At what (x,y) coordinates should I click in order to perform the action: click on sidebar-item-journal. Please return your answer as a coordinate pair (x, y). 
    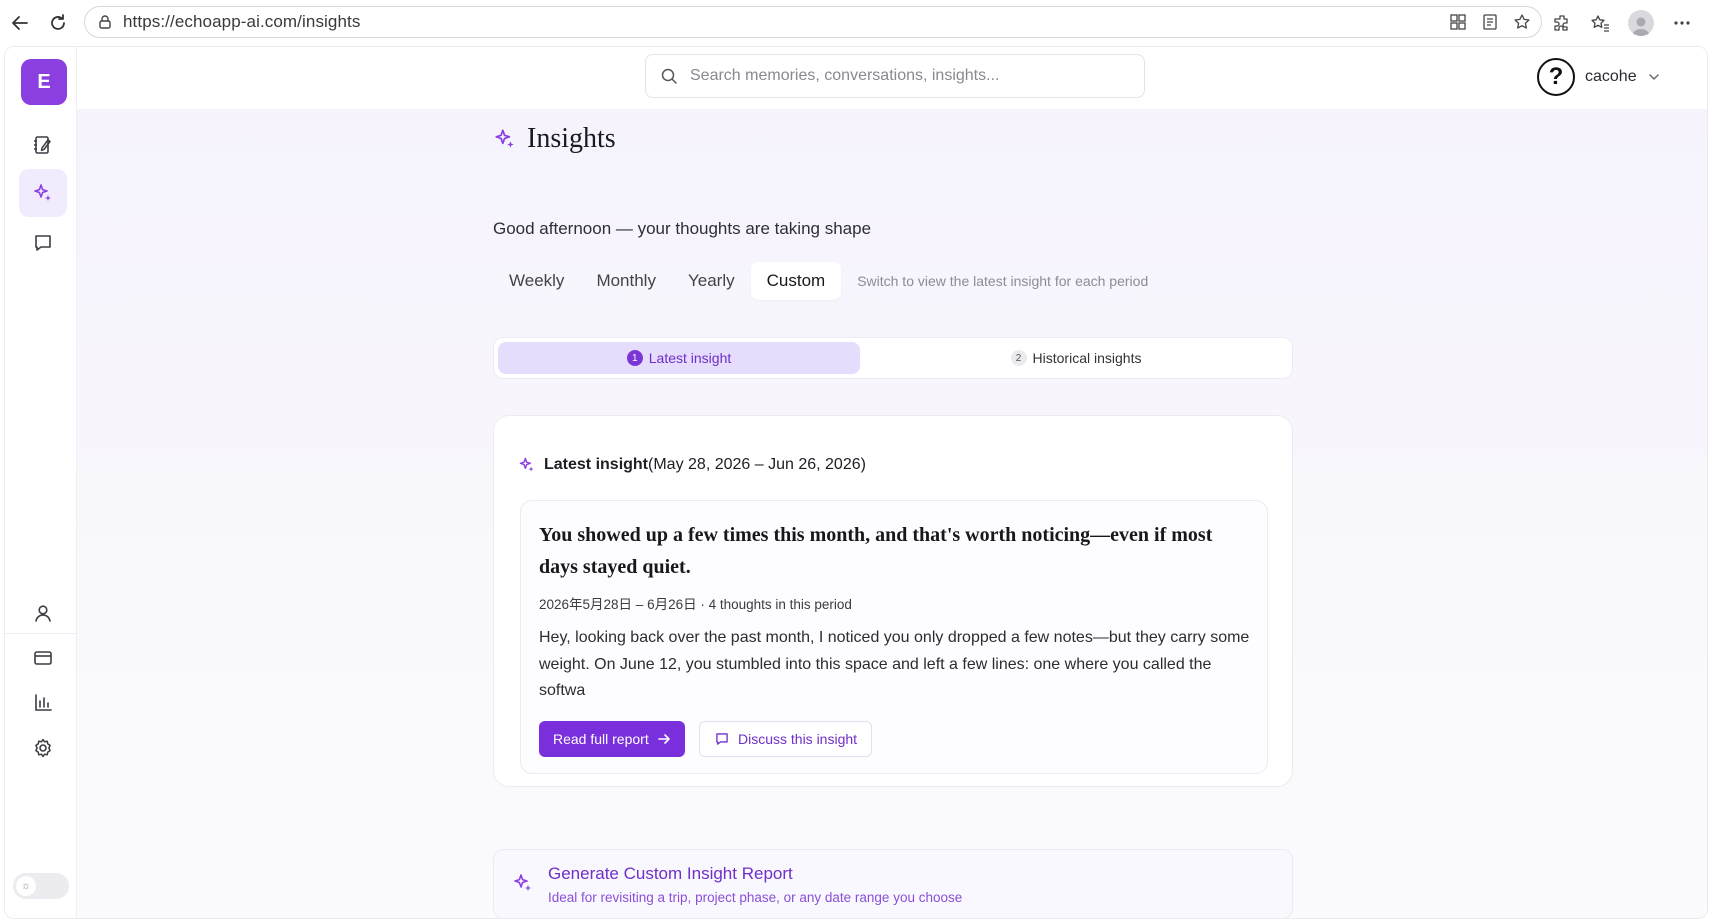
    Looking at the image, I should click on (43, 145).